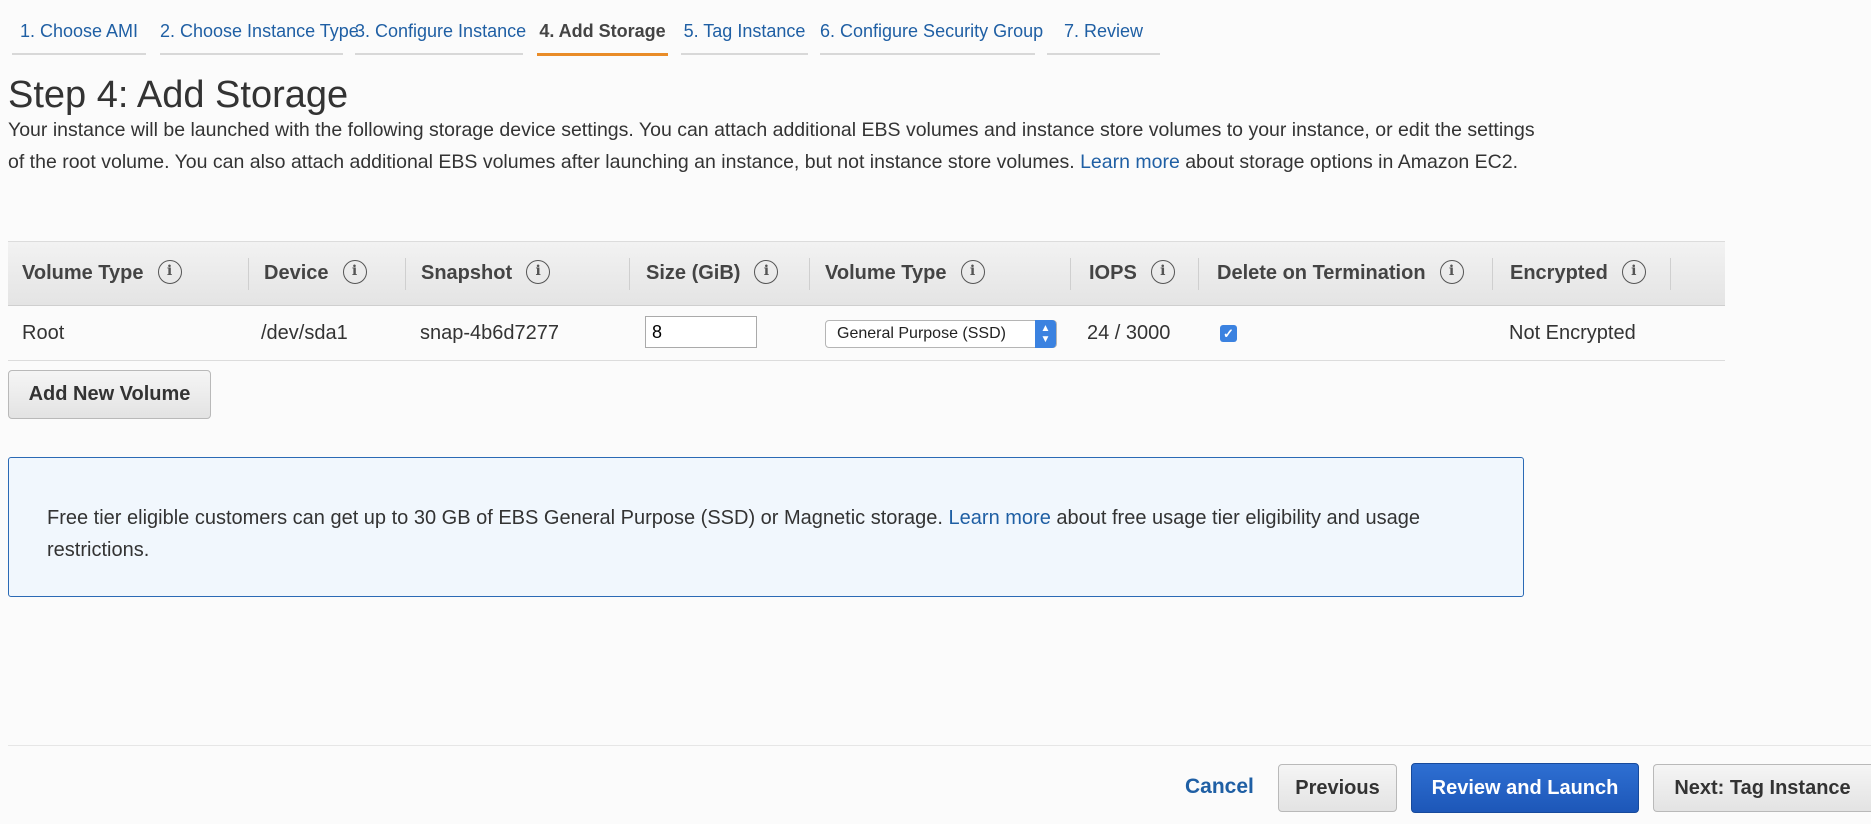  I want to click on header-delete-on-termination: Delete on Termination i, so click(1340, 273).